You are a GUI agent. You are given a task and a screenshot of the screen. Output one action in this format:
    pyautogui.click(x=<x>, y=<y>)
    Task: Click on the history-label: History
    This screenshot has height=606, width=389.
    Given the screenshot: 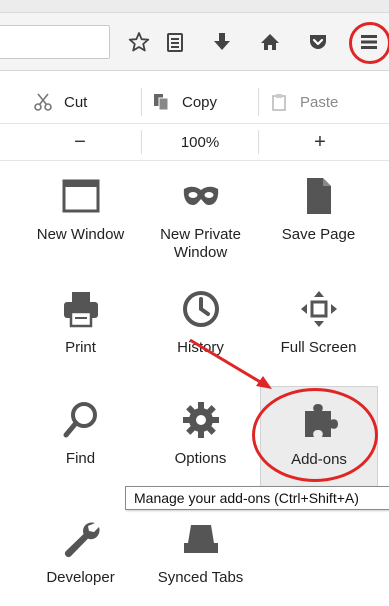 What is the action you would take?
    pyautogui.click(x=200, y=347)
    